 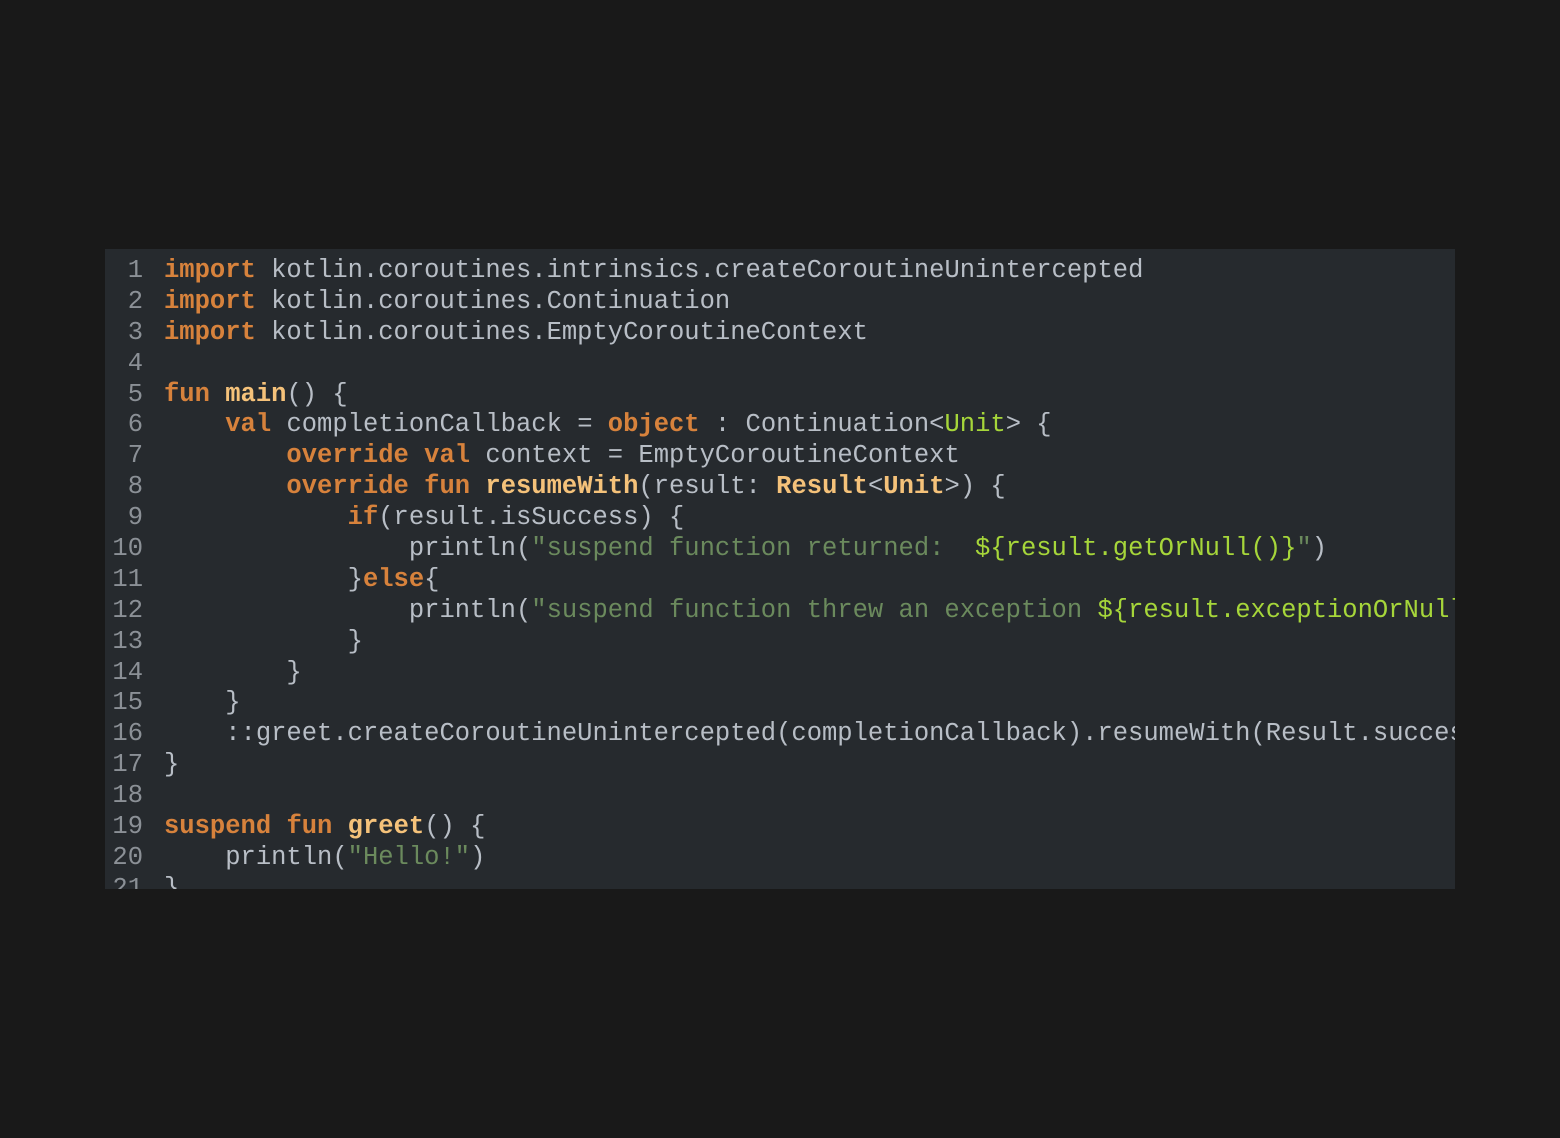 What do you see at coordinates (127, 827) in the screenshot?
I see `line-number: 19` at bounding box center [127, 827].